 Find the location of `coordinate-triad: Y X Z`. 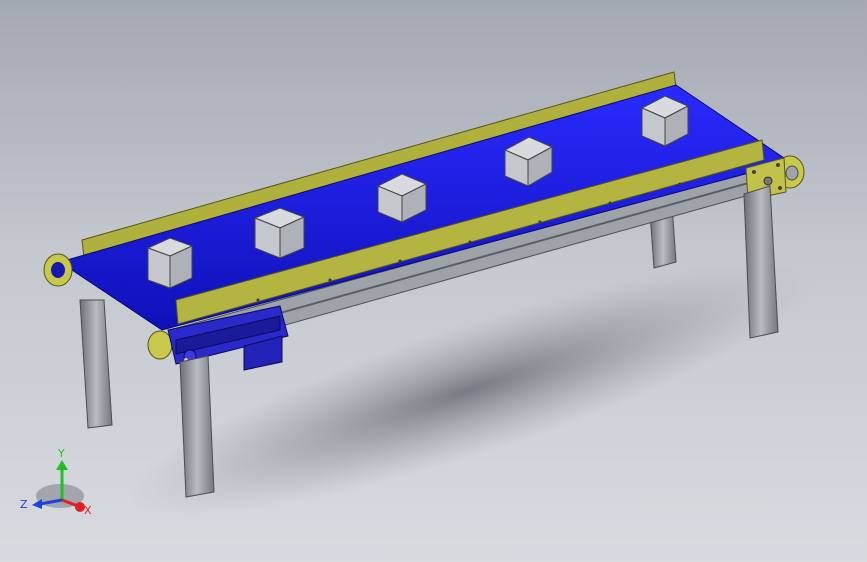

coordinate-triad: Y X Z is located at coordinates (56, 482).